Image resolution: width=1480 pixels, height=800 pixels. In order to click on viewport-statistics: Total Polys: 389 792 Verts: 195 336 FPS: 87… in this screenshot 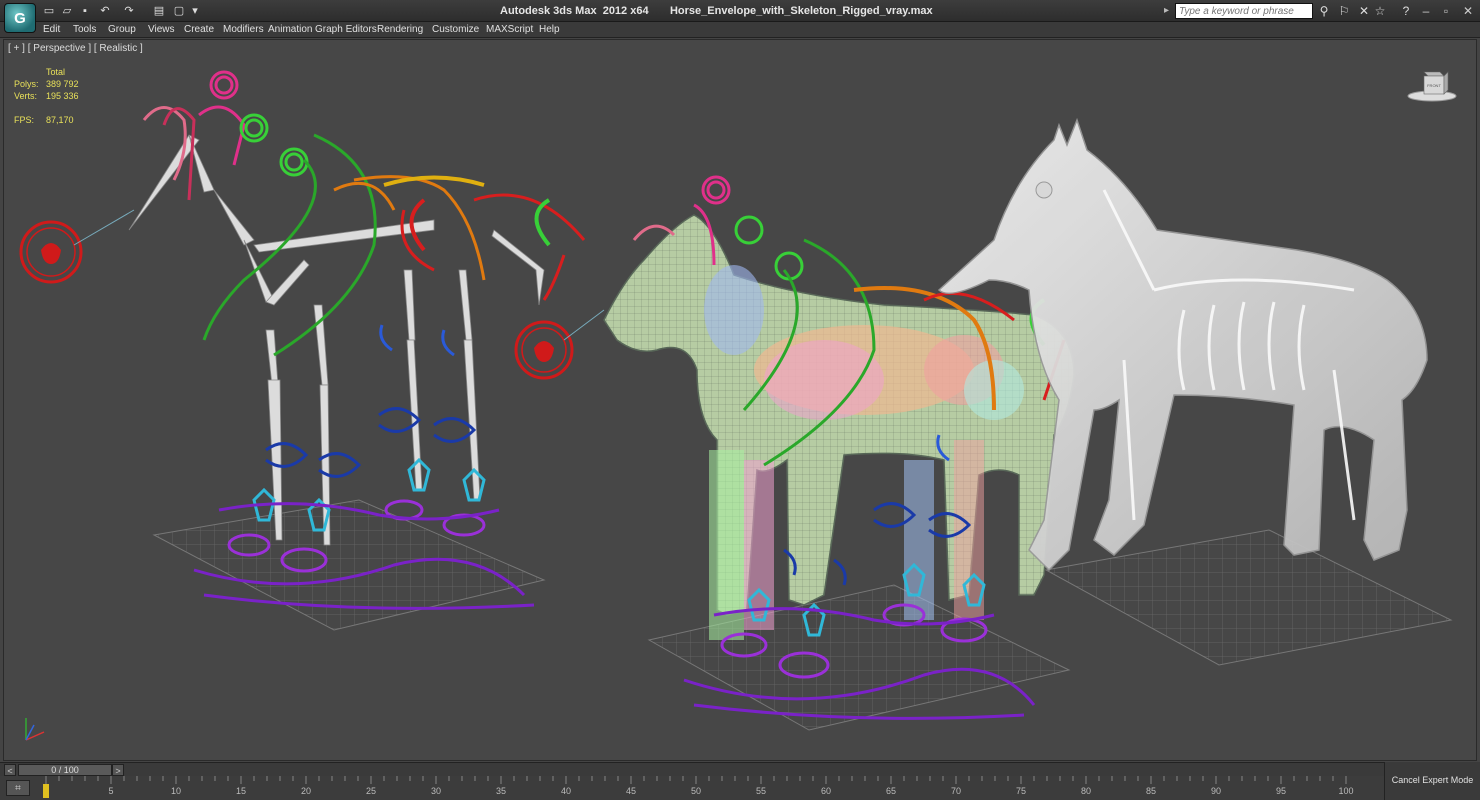, I will do `click(46, 96)`.